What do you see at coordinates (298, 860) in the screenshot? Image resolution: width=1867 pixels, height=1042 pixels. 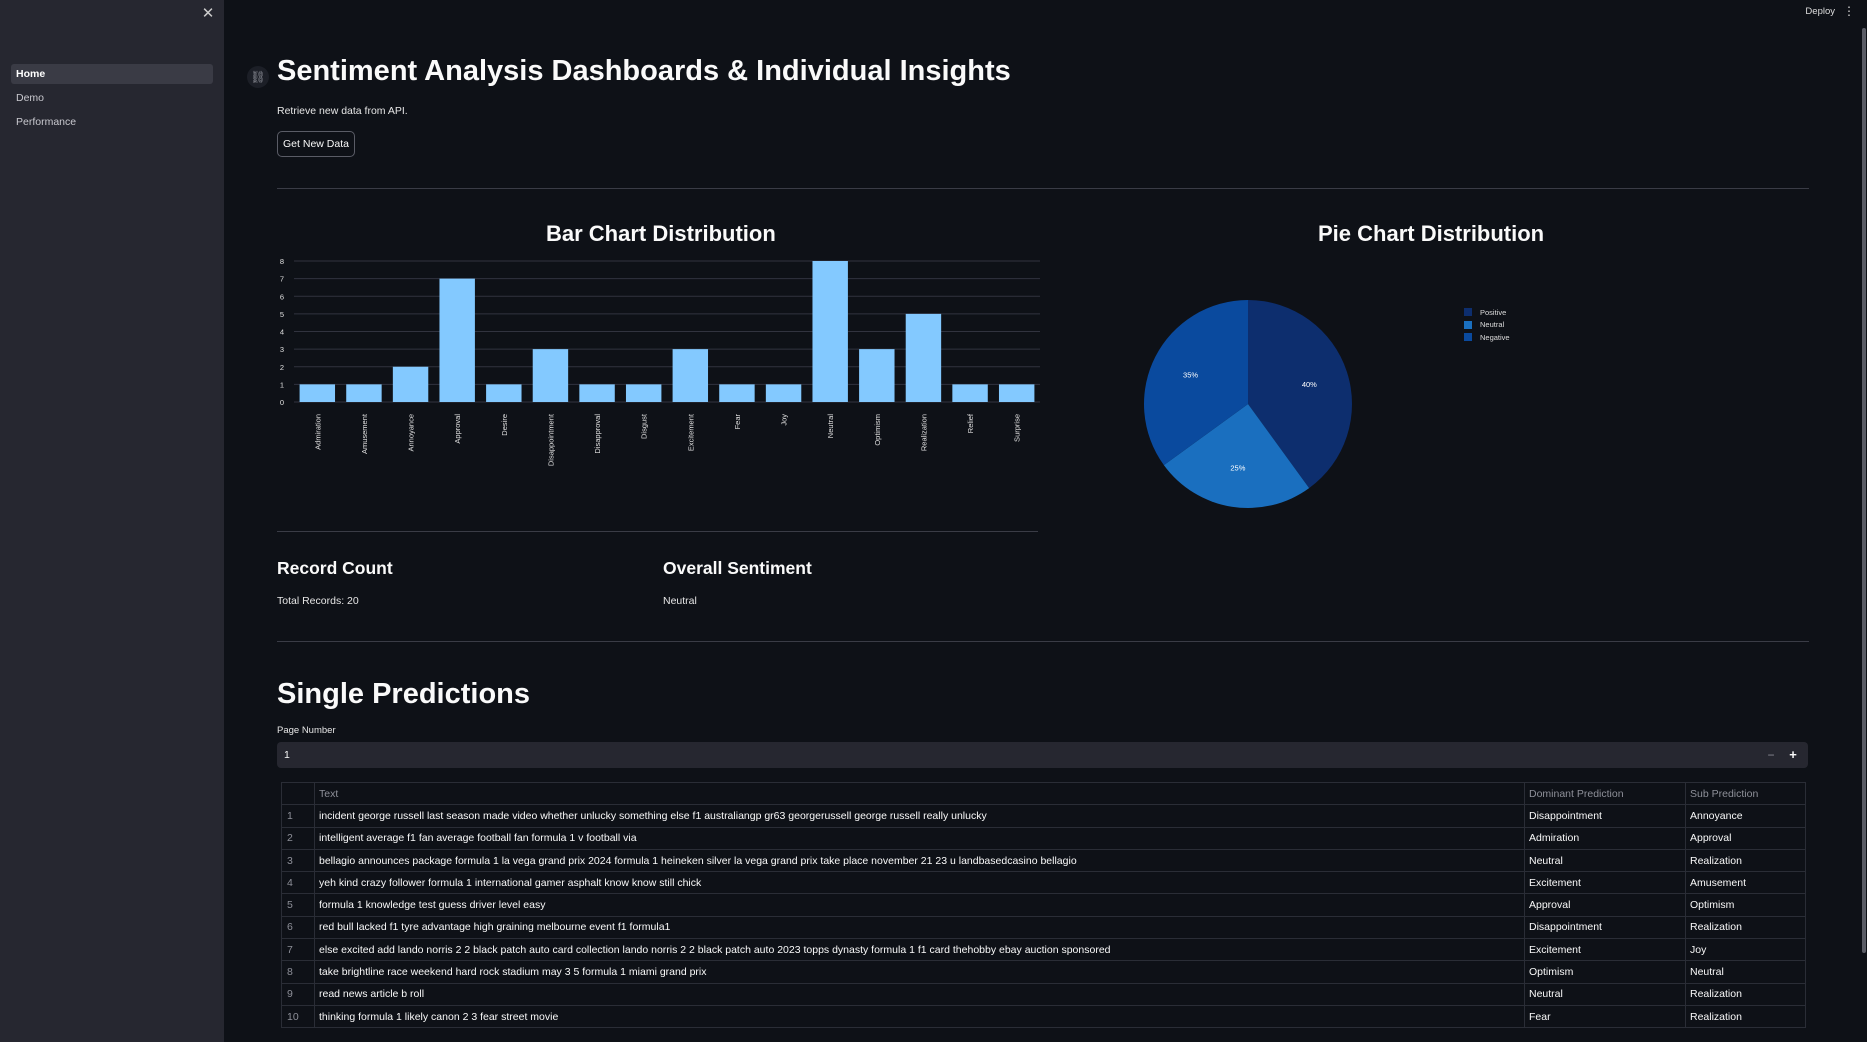 I see `row-index: 3` at bounding box center [298, 860].